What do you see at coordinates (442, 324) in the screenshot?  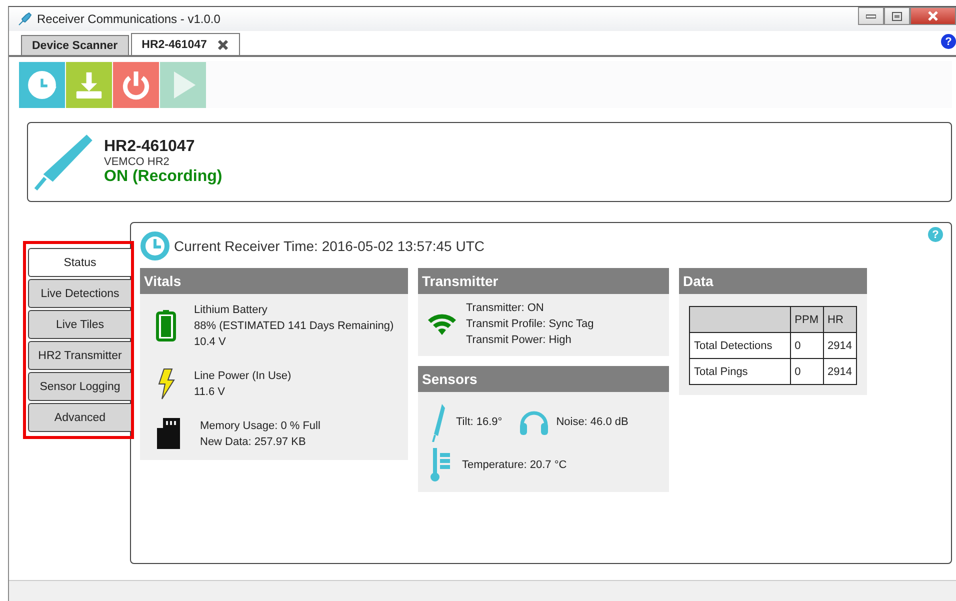 I see `wifi-icon` at bounding box center [442, 324].